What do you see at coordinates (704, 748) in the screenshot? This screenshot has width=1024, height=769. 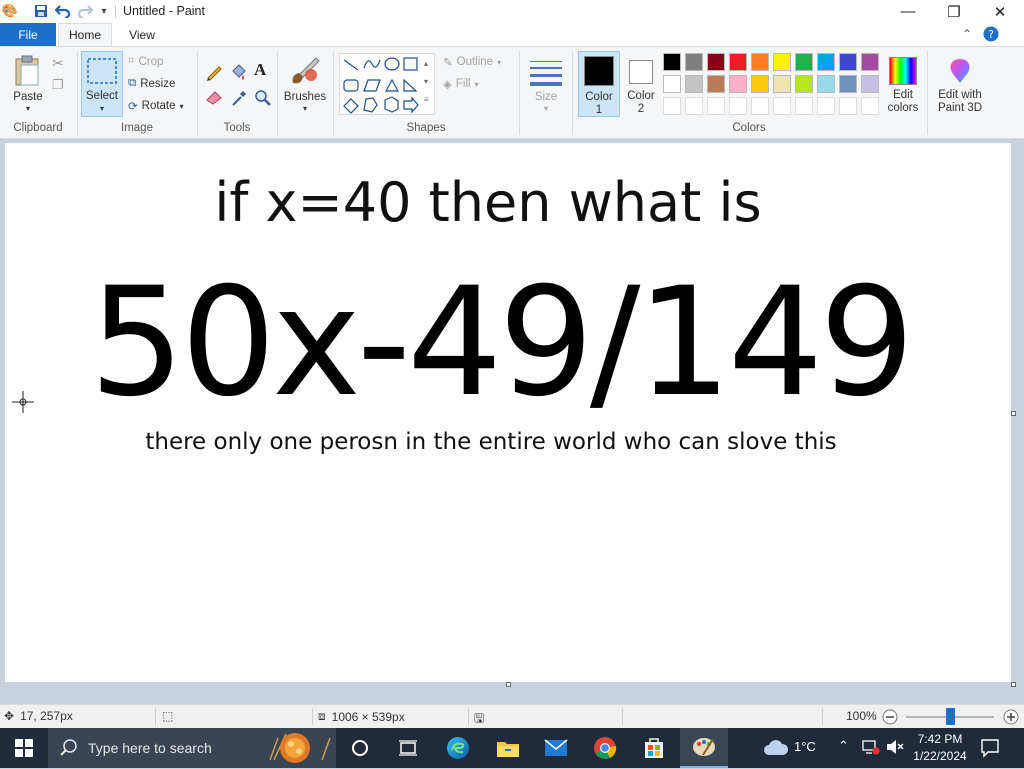 I see `paint-taskbar-icon` at bounding box center [704, 748].